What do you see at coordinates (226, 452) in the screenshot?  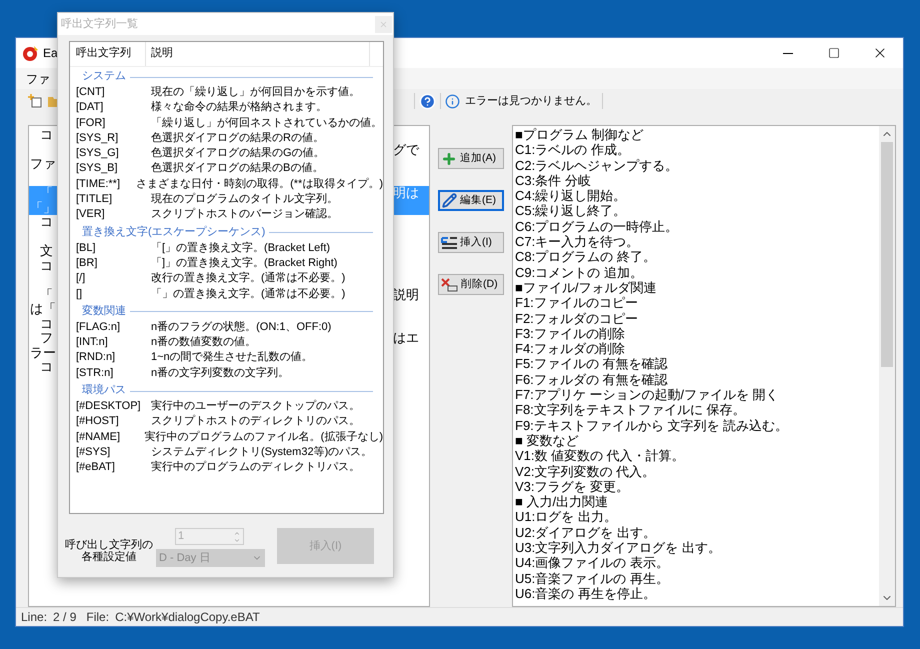 I see `string-row: [#SYS] システムディレクトリ(System32等)のパス。` at bounding box center [226, 452].